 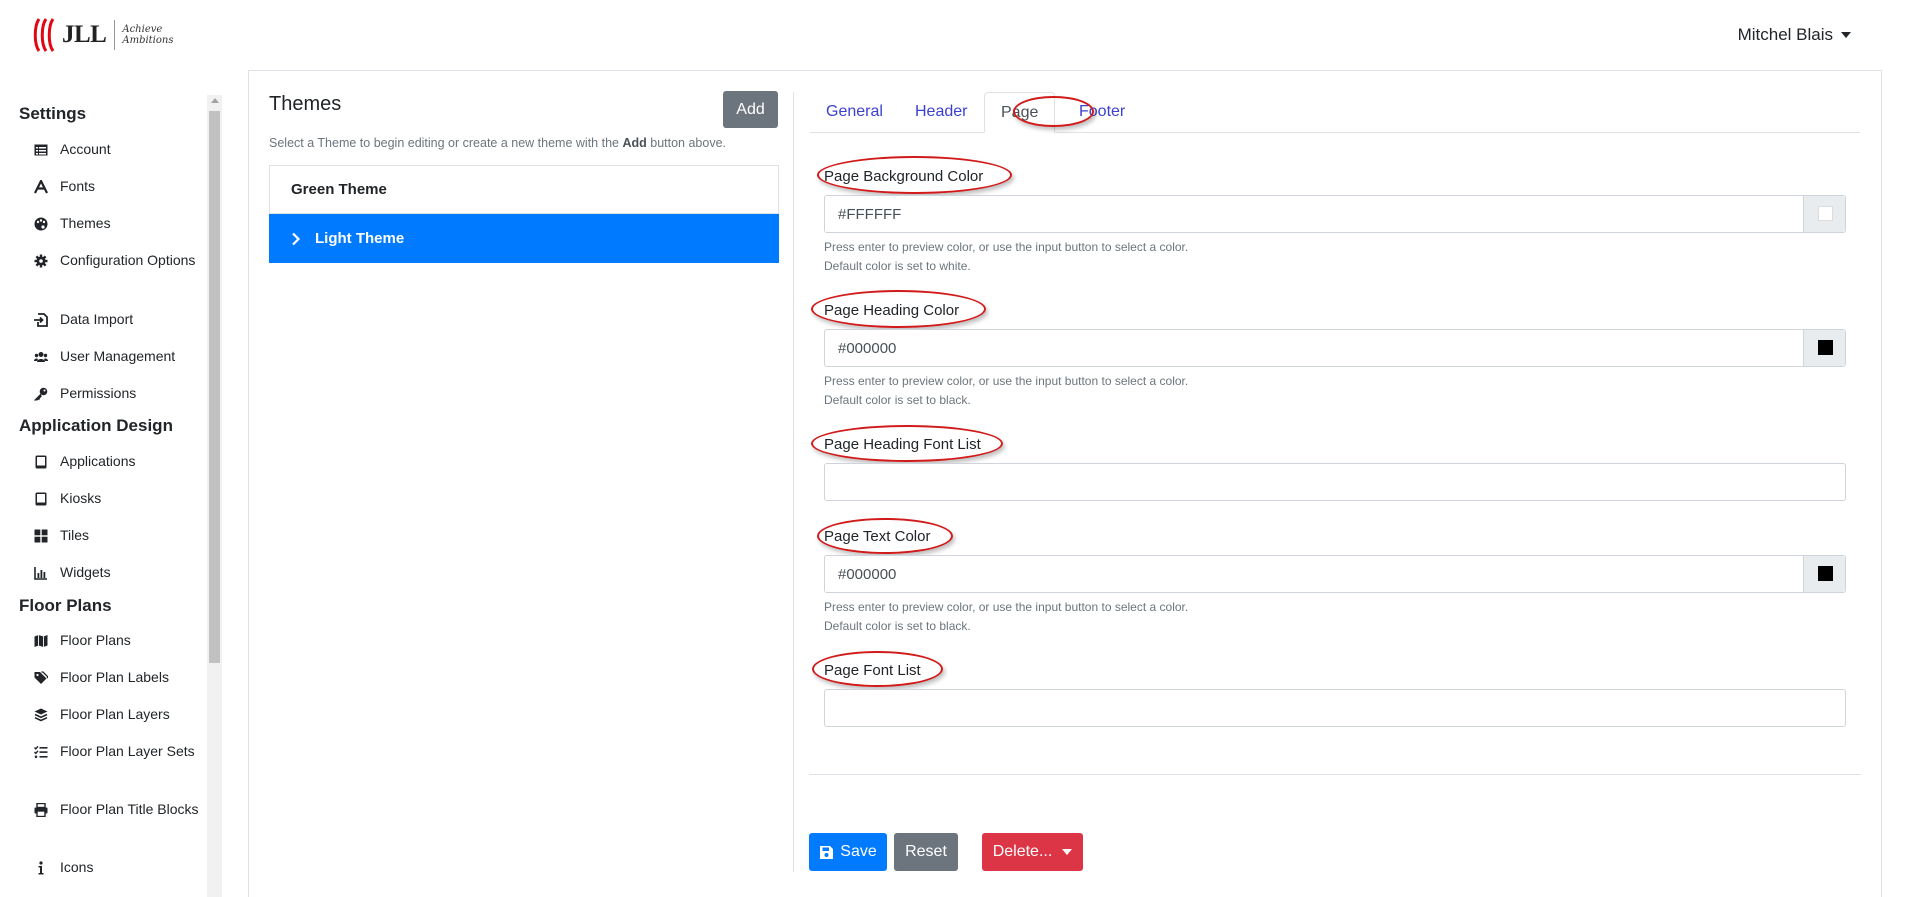 What do you see at coordinates (750, 109) in the screenshot?
I see `add-theme-button: Add` at bounding box center [750, 109].